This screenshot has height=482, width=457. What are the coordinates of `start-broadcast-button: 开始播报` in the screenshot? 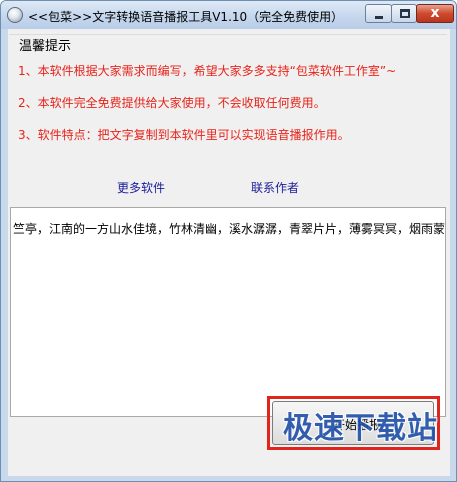 It's located at (353, 423).